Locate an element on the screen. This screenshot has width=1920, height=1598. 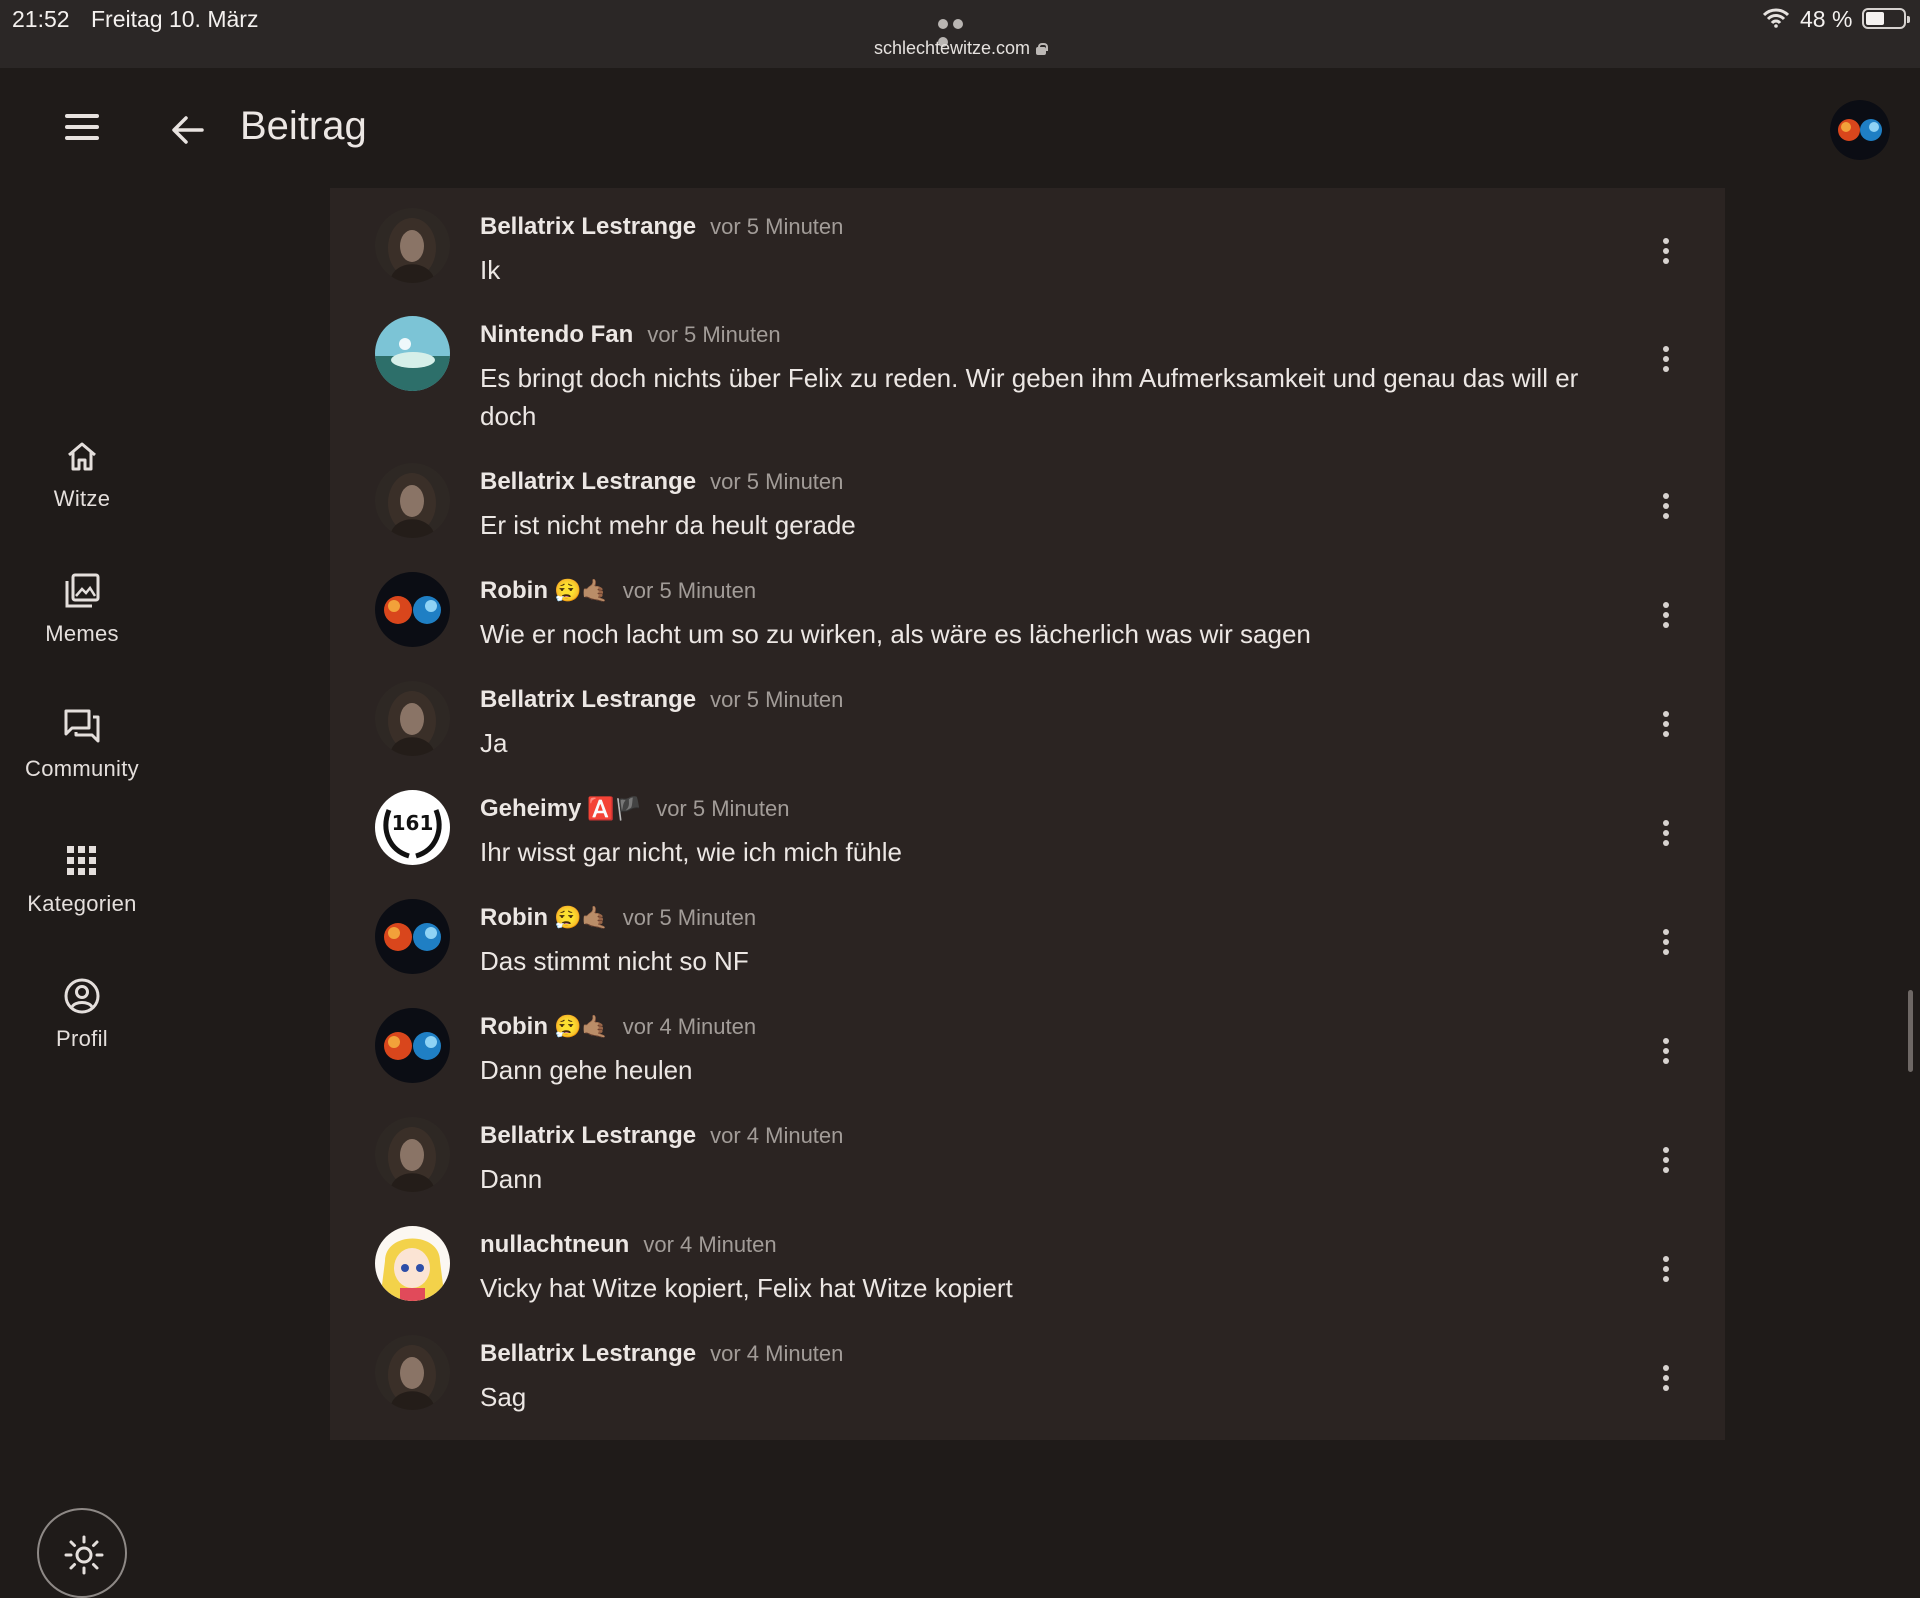
comment-text: Er ist nicht mehr da heult gerade is located at coordinates (668, 525).